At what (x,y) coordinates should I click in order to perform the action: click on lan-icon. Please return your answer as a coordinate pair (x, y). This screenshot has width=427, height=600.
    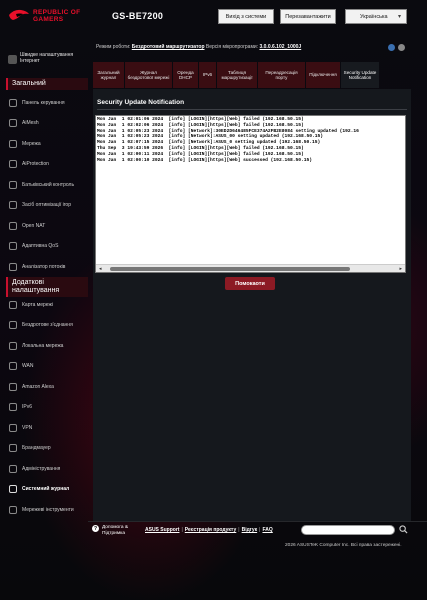
    Looking at the image, I should click on (13, 345).